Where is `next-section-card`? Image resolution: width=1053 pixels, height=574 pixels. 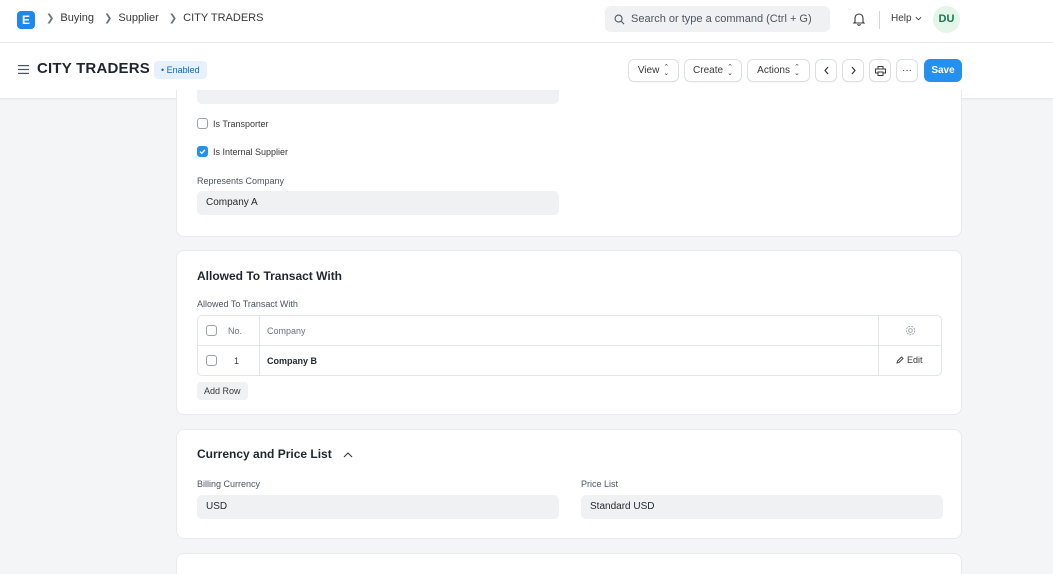
next-section-card is located at coordinates (569, 563).